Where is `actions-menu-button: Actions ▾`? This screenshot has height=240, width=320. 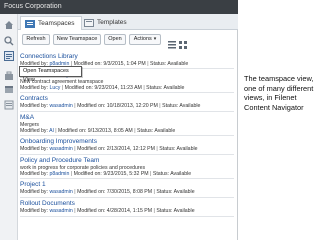 actions-menu-button: Actions ▾ is located at coordinates (145, 39).